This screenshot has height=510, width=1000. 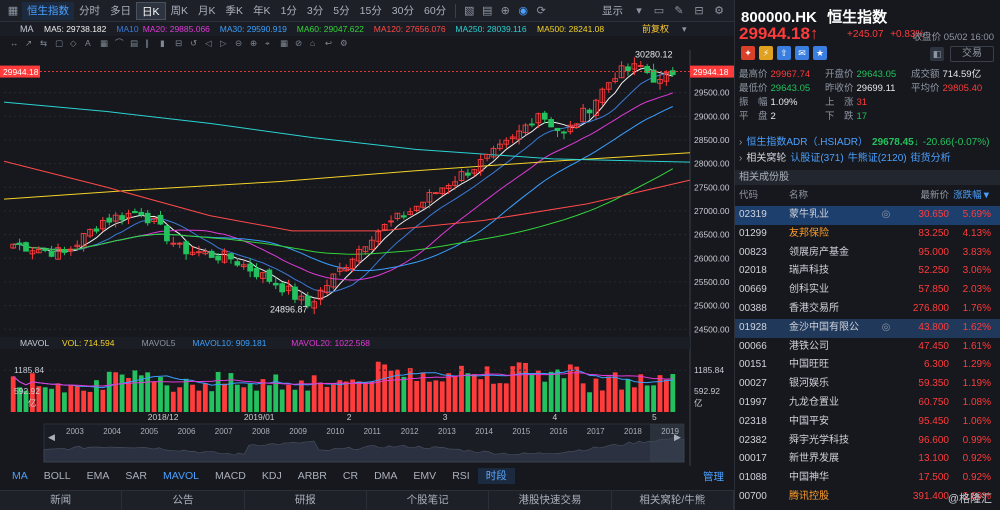 What do you see at coordinates (298, 43) in the screenshot?
I see `draw-tool-icon: ⊘` at bounding box center [298, 43].